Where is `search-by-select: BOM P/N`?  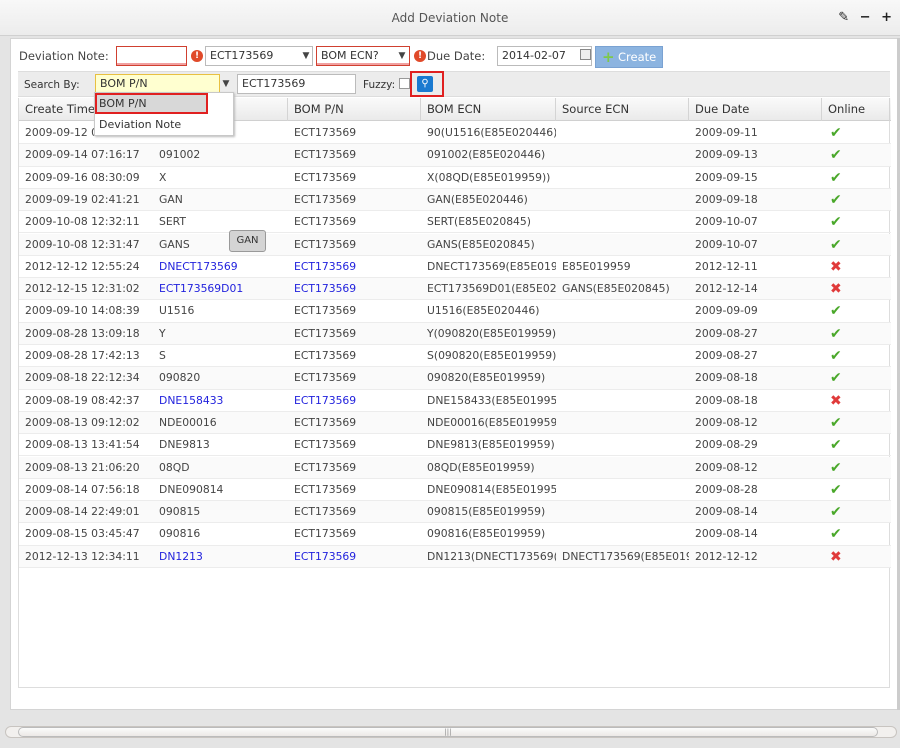 search-by-select: BOM P/N is located at coordinates (157, 84).